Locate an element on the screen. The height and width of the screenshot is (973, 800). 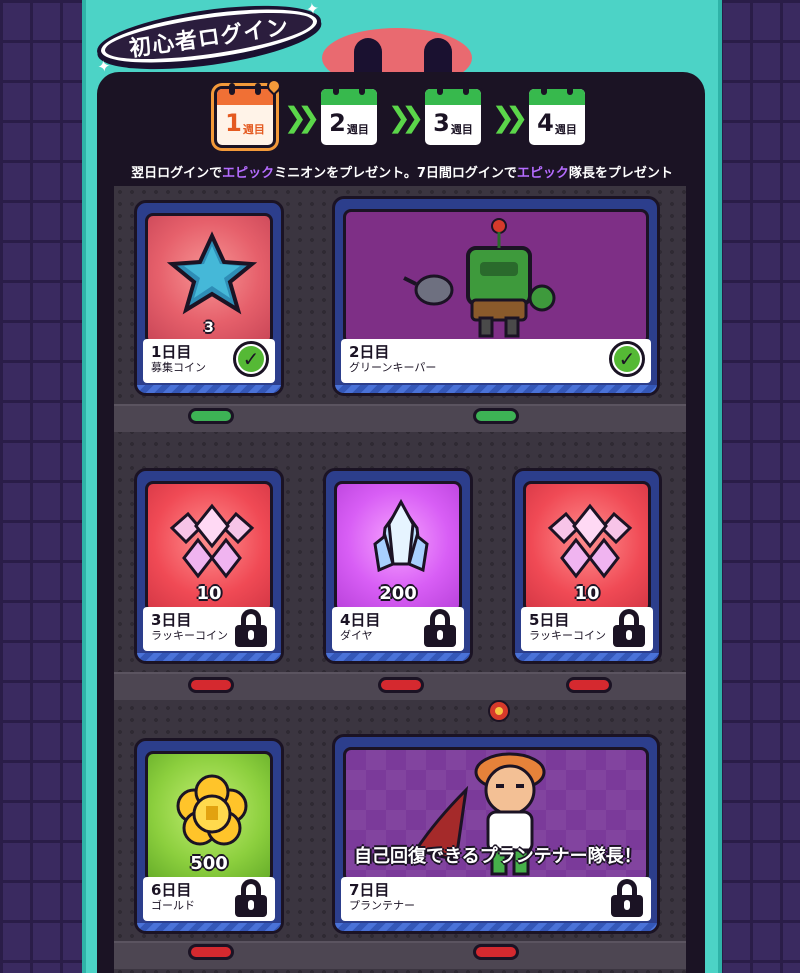
week-number: 1 is located at coordinates (233, 123).